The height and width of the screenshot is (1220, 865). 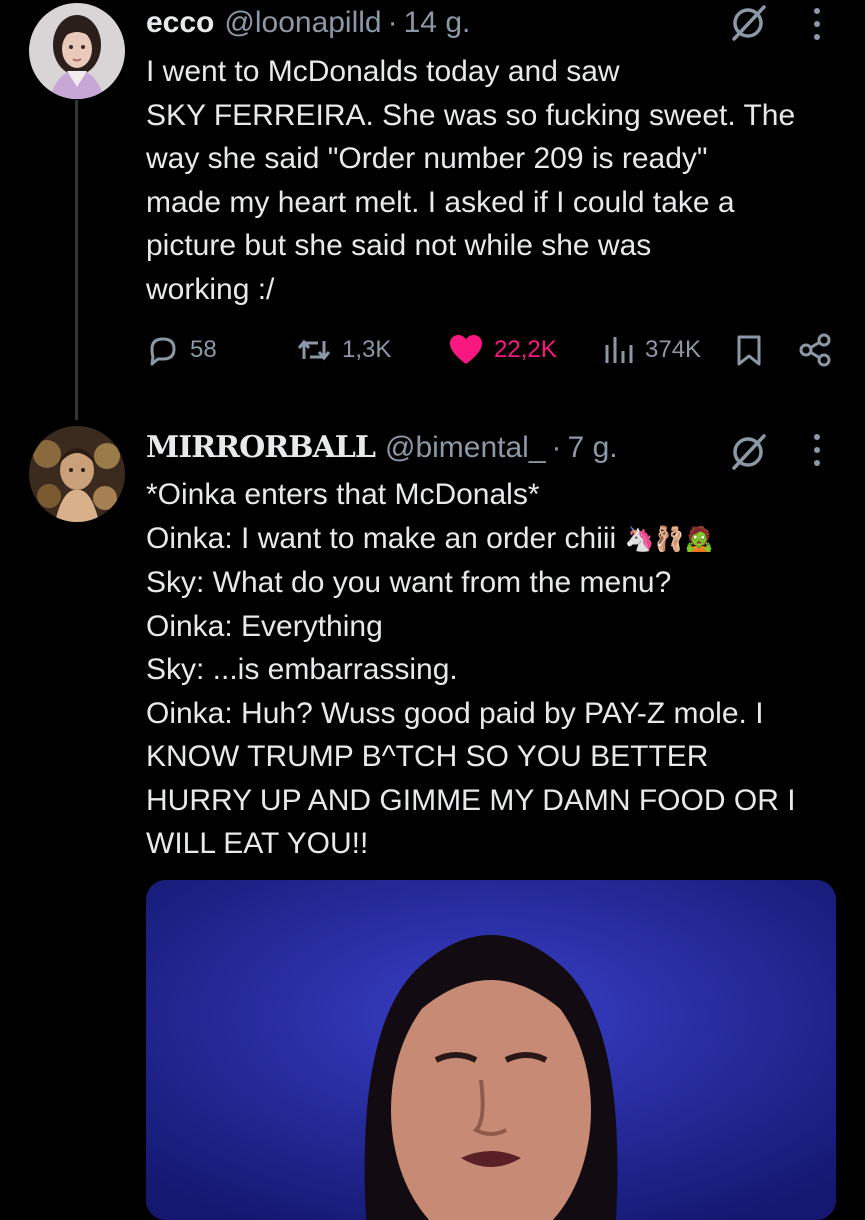 What do you see at coordinates (163, 351) in the screenshot?
I see `reply-icon` at bounding box center [163, 351].